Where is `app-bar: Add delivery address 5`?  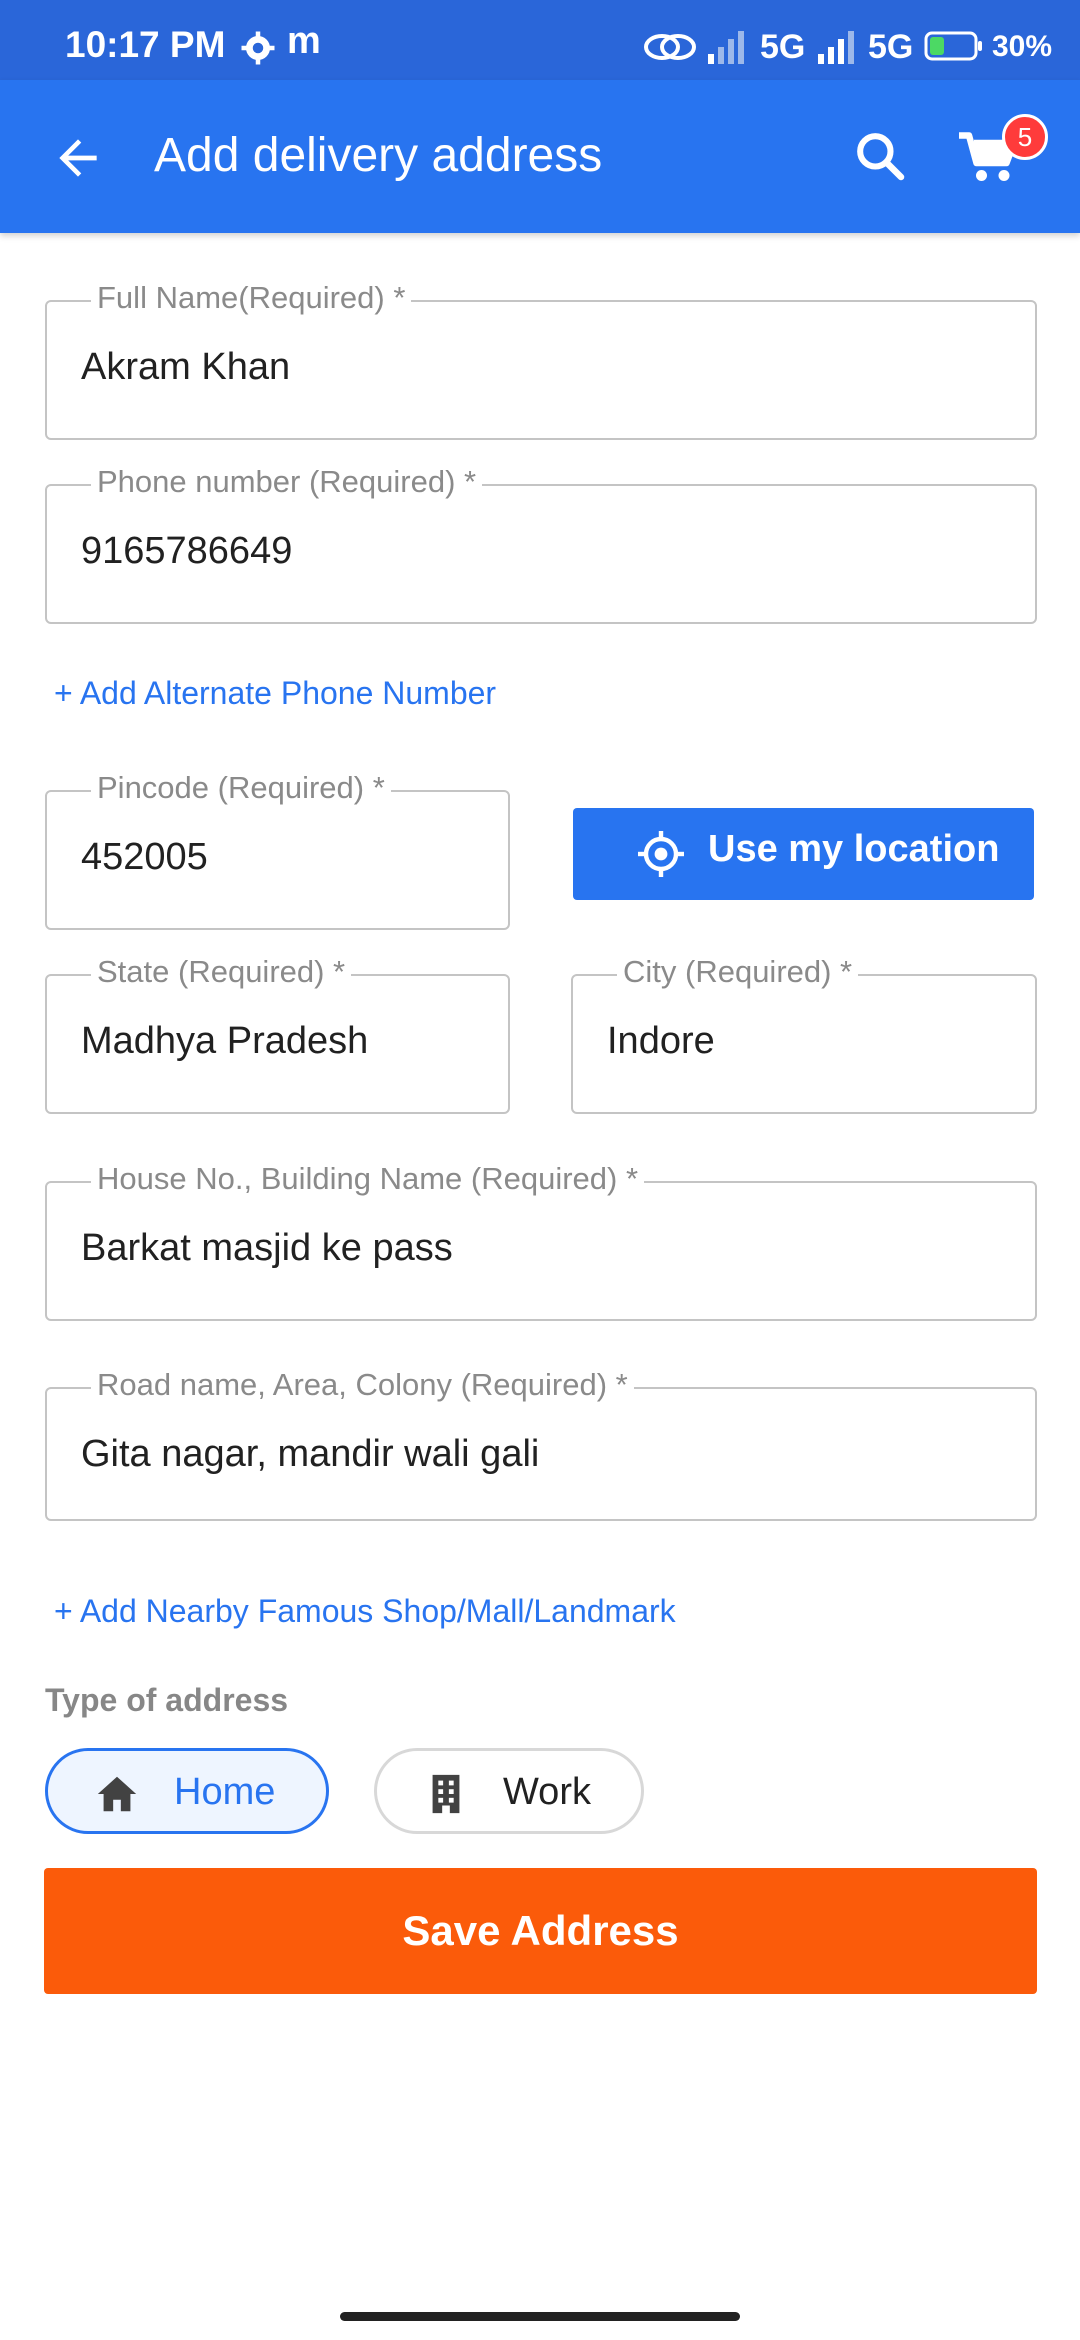
app-bar: Add delivery address 5 is located at coordinates (540, 156).